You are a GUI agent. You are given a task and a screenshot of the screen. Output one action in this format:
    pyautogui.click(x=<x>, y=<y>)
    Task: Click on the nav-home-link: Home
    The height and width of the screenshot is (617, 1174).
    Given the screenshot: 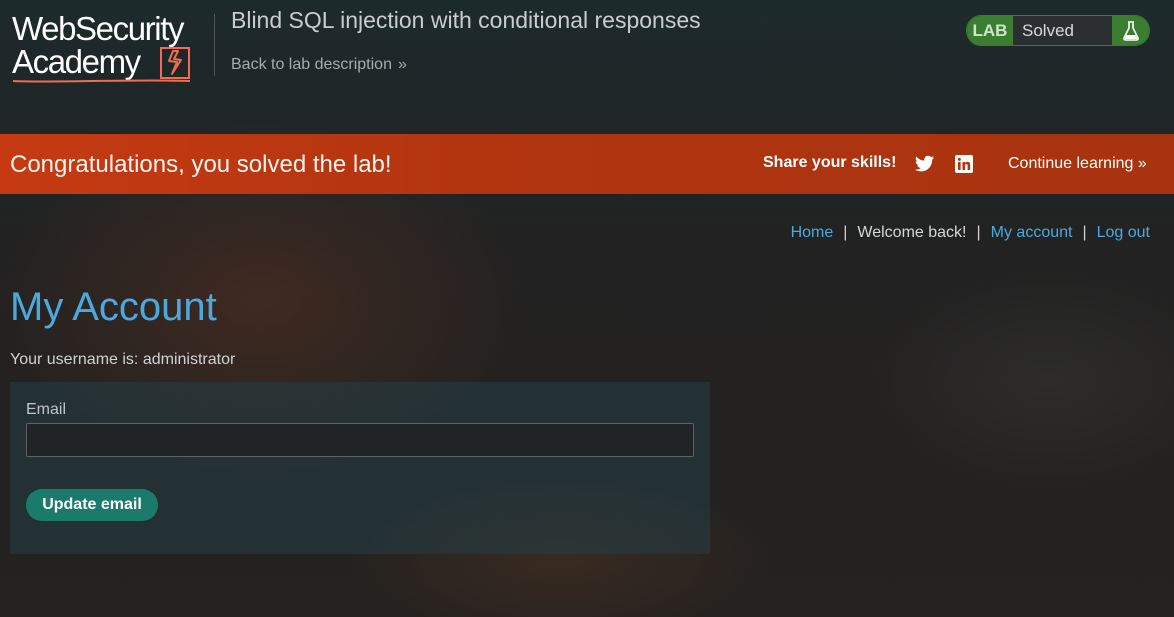 What is the action you would take?
    pyautogui.click(x=812, y=232)
    